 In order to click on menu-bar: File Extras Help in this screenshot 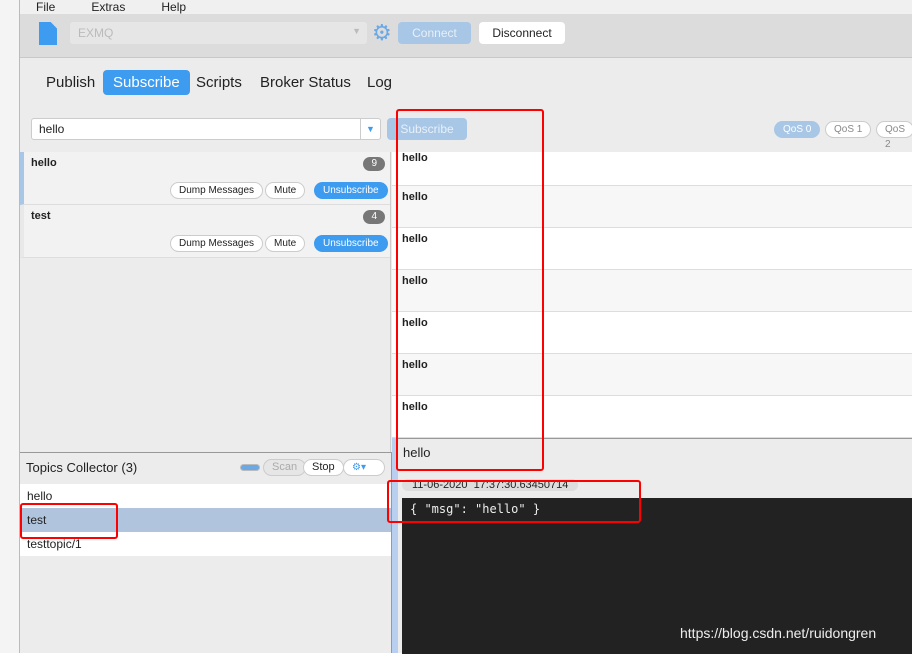, I will do `click(466, 7)`.